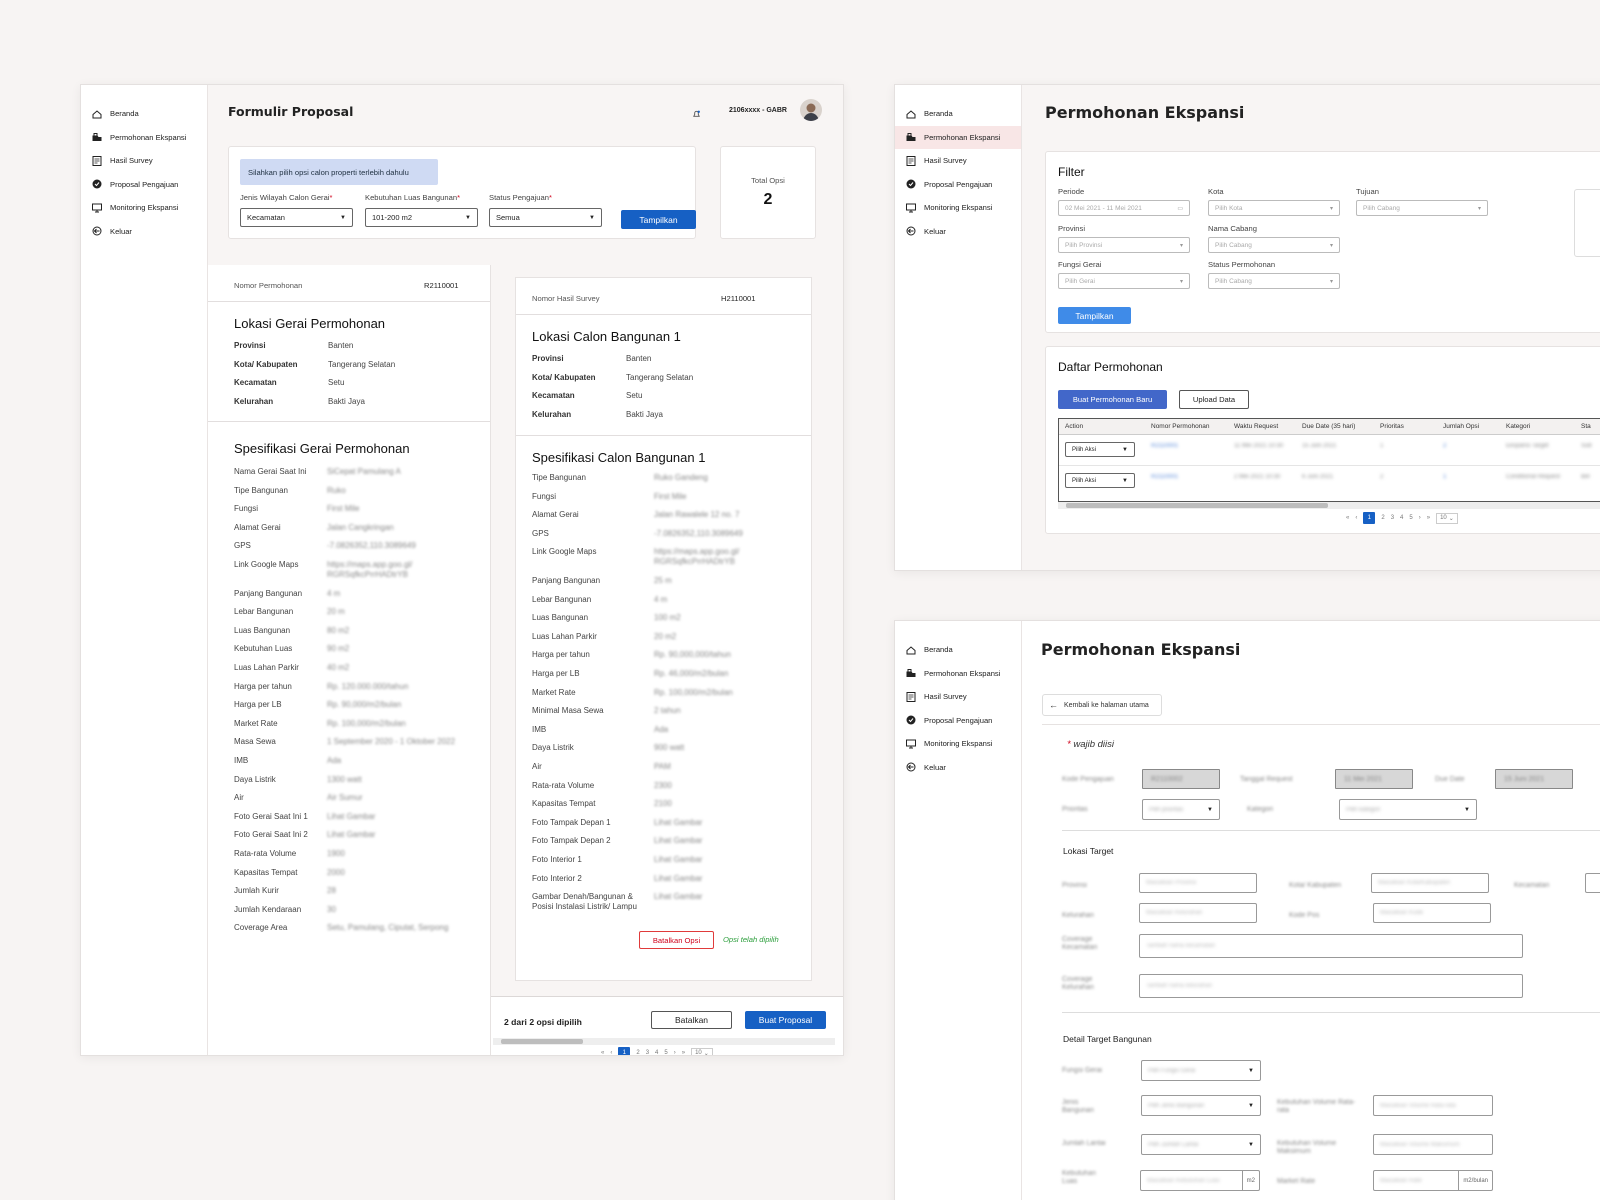 This screenshot has width=1600, height=1200. Describe the element at coordinates (1102, 705) in the screenshot. I see `back-button: ← Kembali ke halaman utama` at that location.